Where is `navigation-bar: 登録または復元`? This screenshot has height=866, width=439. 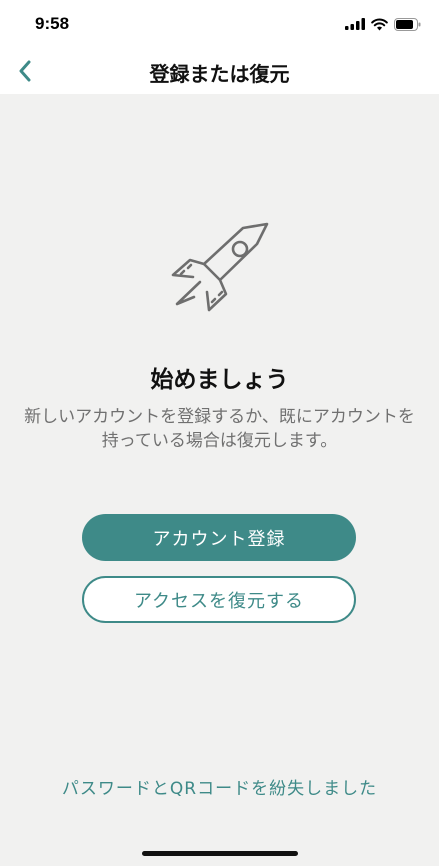 navigation-bar: 登録または復元 is located at coordinates (219, 70).